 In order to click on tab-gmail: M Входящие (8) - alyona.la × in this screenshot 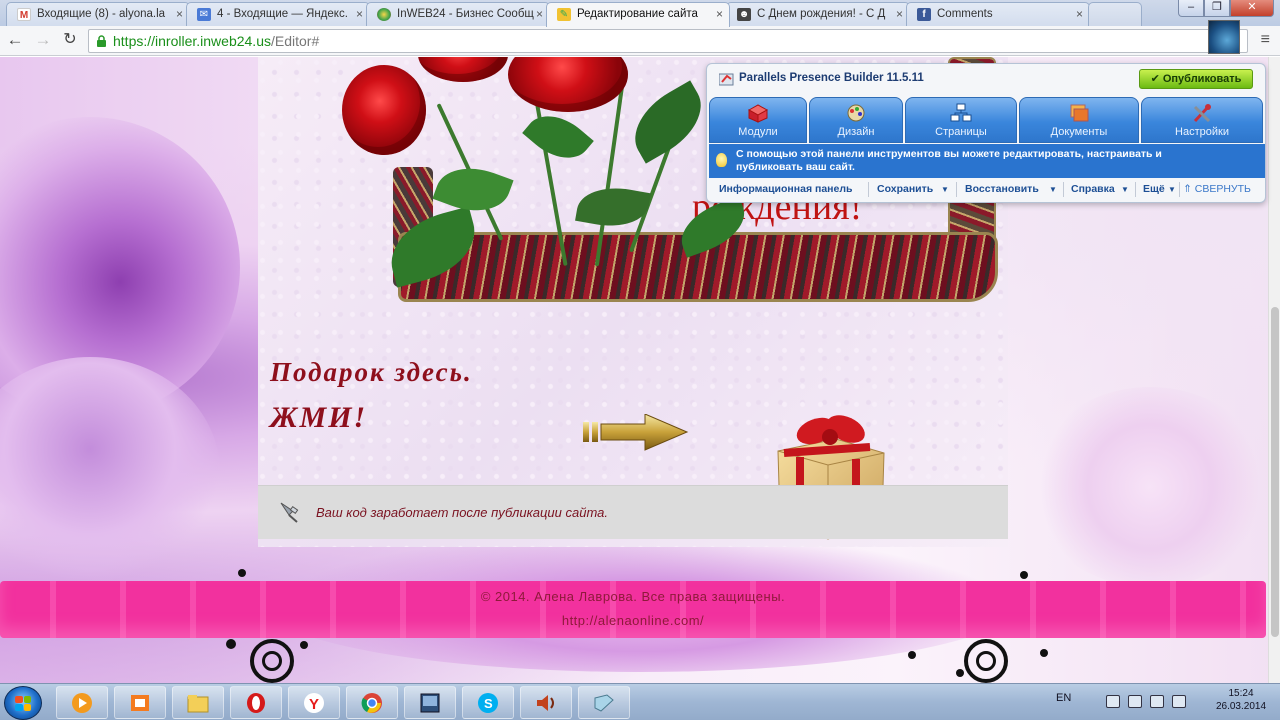, I will do `click(98, 14)`.